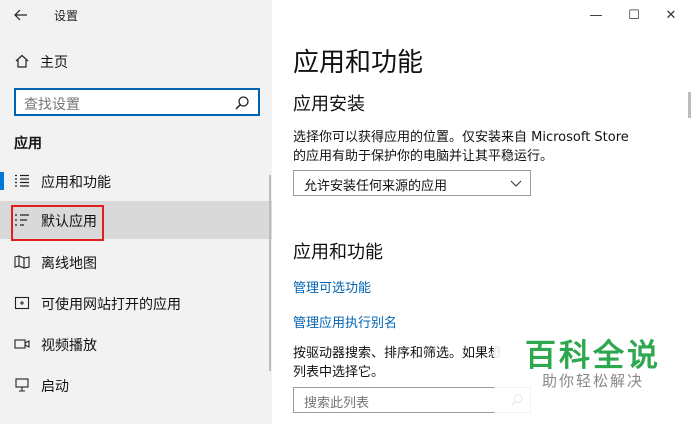 The width and height of the screenshot is (692, 424). Describe the element at coordinates (69, 264) in the screenshot. I see `sidebar-item-label: 离线地图` at that location.